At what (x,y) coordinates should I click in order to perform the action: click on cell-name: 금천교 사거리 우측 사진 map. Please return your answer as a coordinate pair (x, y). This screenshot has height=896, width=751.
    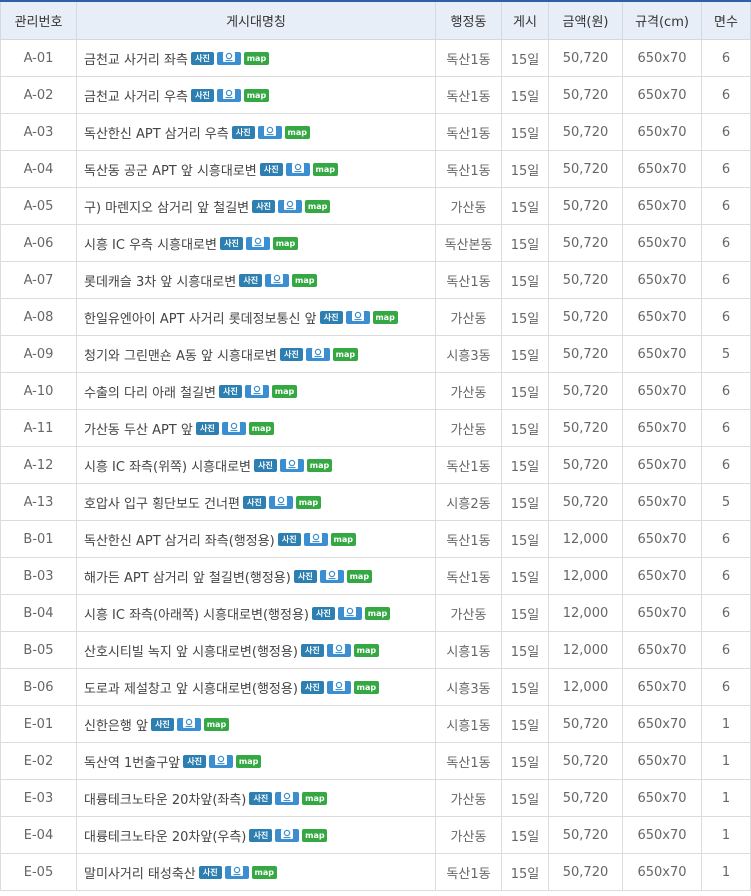
    Looking at the image, I should click on (256, 95).